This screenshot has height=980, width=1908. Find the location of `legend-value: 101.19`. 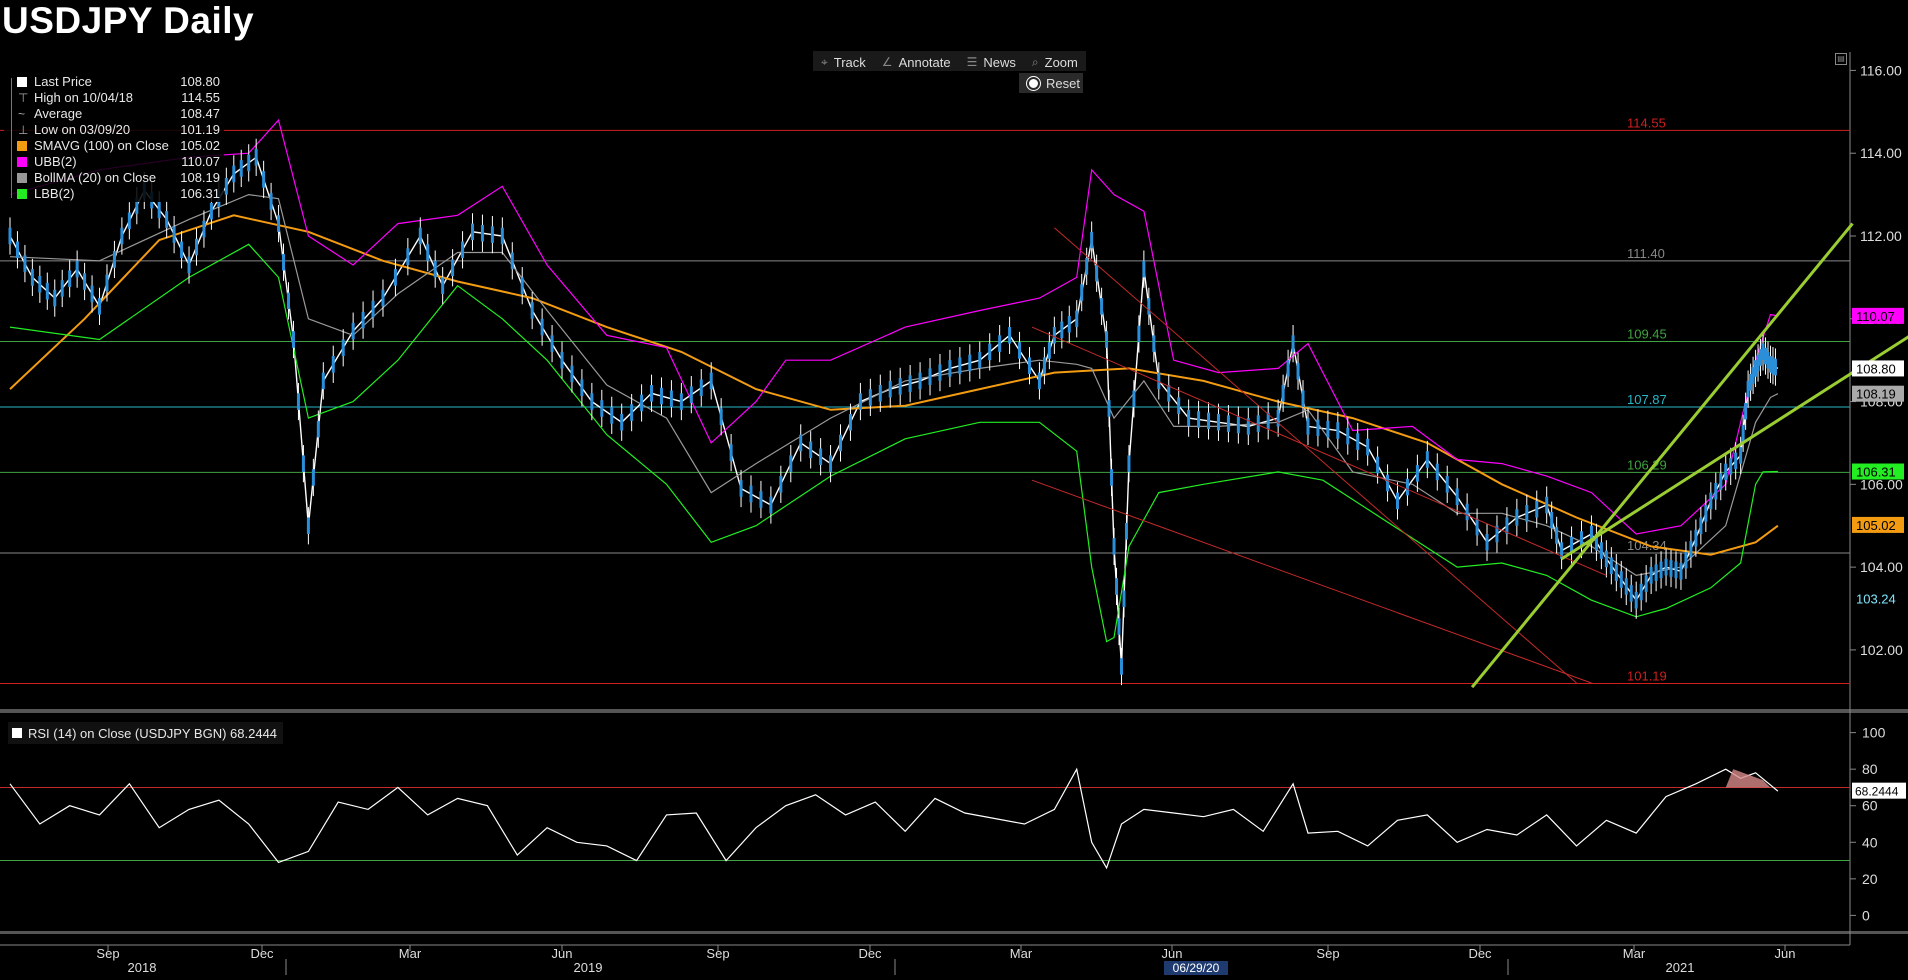

legend-value: 101.19 is located at coordinates (200, 129).